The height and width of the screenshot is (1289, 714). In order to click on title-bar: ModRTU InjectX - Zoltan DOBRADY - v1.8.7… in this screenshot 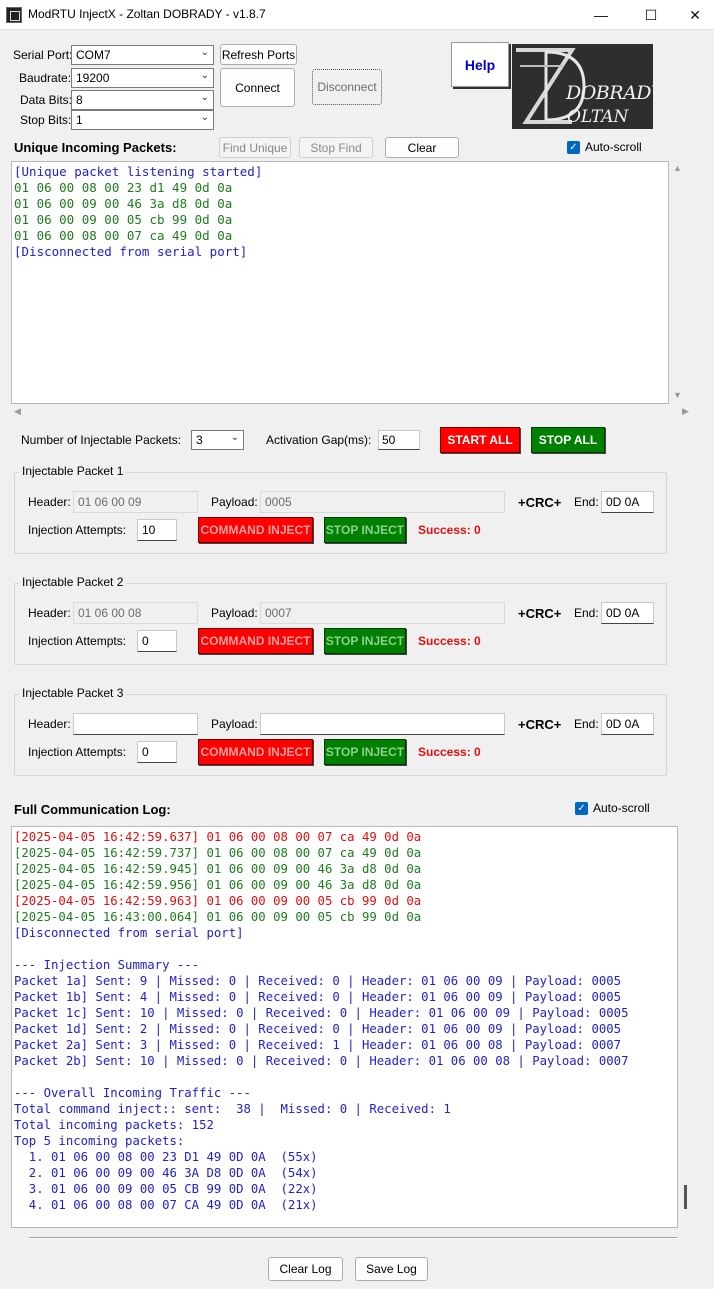, I will do `click(357, 15)`.